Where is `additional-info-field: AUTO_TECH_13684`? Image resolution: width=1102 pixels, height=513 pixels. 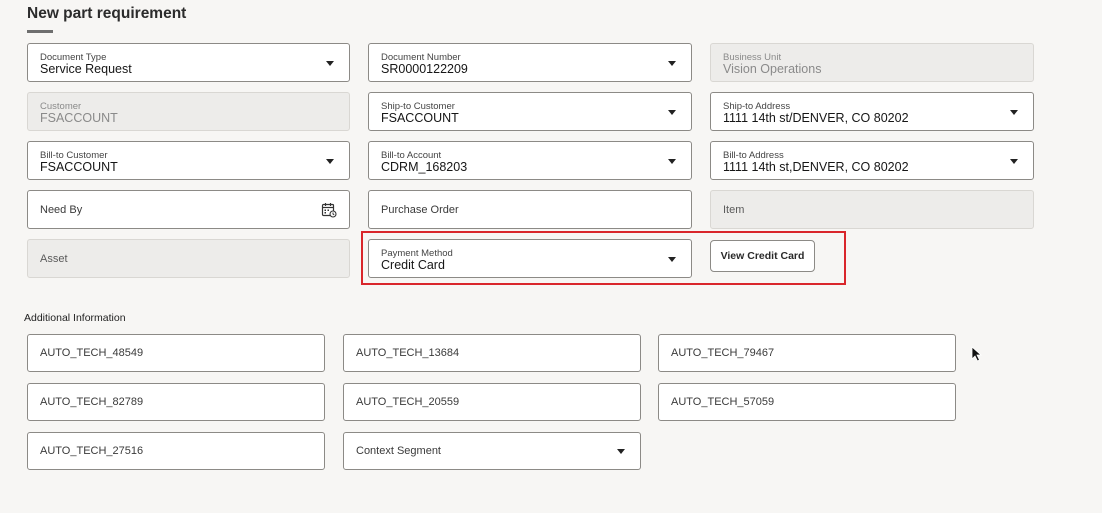 additional-info-field: AUTO_TECH_13684 is located at coordinates (492, 353).